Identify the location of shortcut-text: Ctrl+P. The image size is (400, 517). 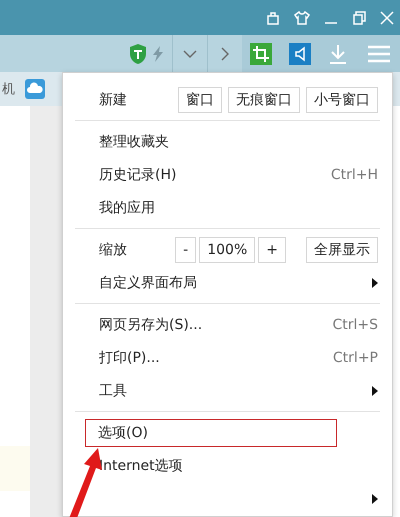
(355, 358).